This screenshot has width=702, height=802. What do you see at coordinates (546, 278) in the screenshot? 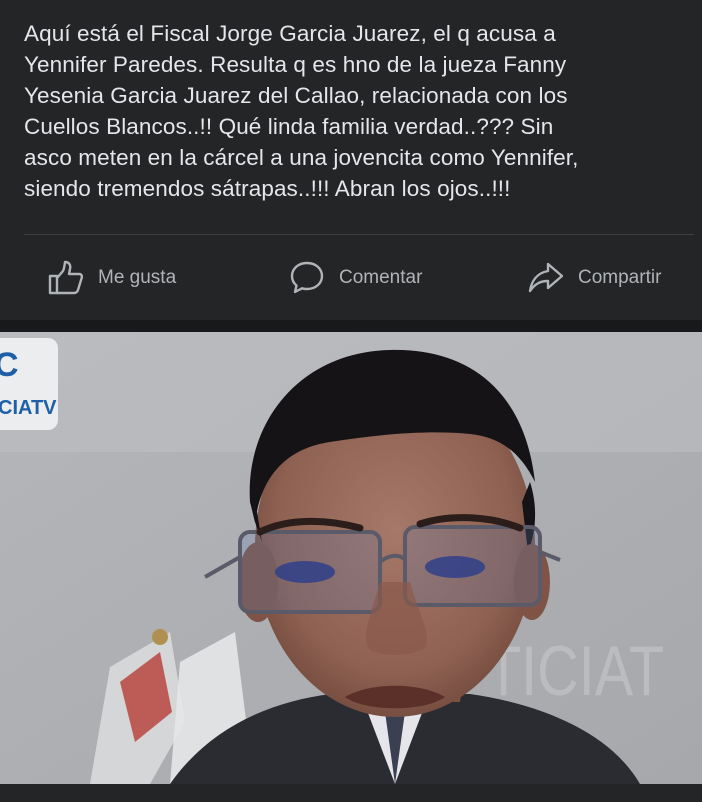
I see `share-arrow-icon` at bounding box center [546, 278].